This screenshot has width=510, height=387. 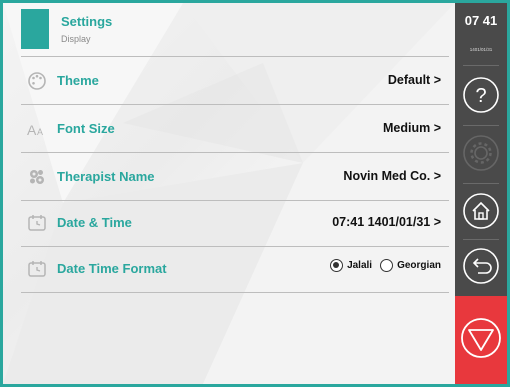 I want to click on row-divider, so click(x=235, y=292).